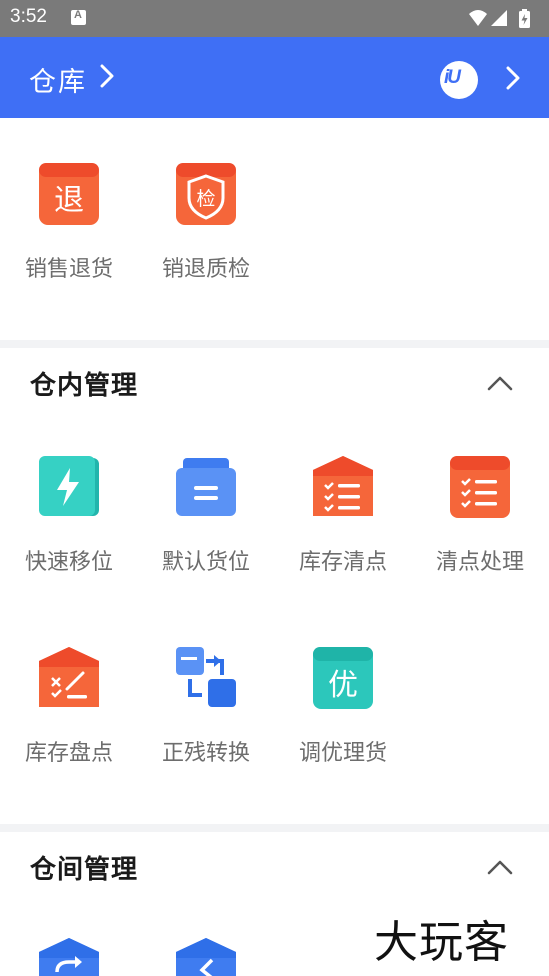  Describe the element at coordinates (274, 18) in the screenshot. I see `status-bar: 3:52 A` at that location.